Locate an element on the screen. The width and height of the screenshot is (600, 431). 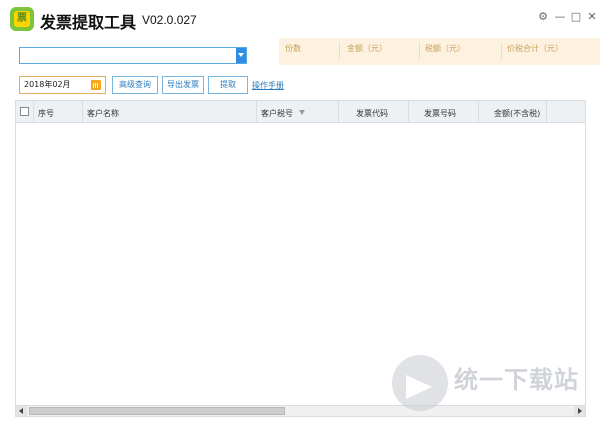
paper-plane-icon is located at coordinates (419, 387).